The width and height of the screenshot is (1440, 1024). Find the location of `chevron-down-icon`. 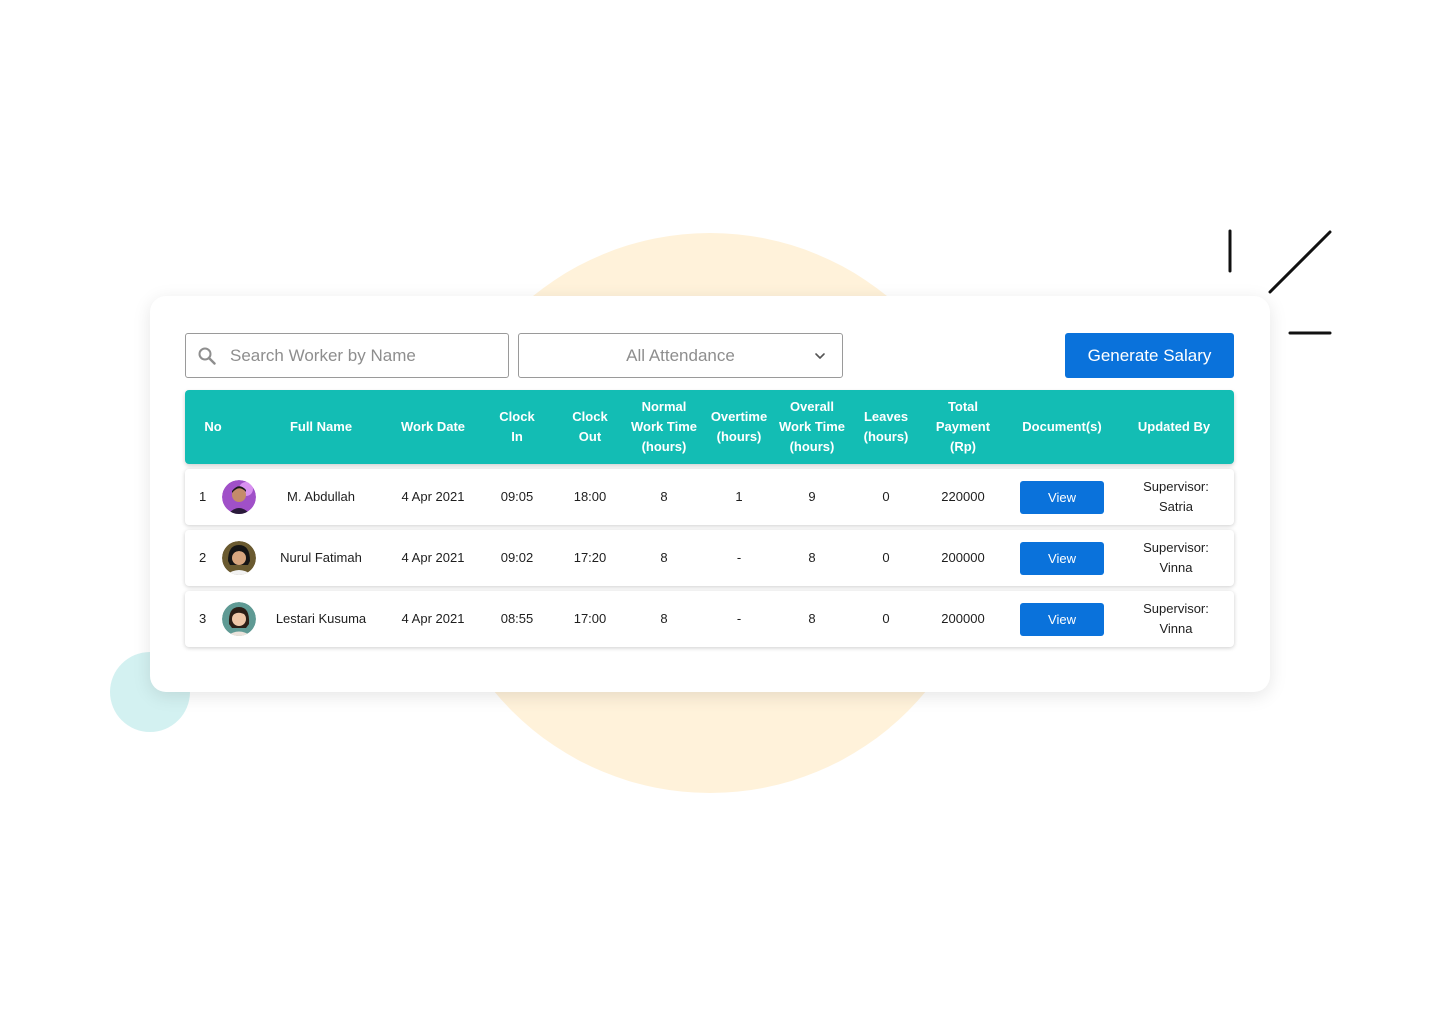

chevron-down-icon is located at coordinates (820, 356).